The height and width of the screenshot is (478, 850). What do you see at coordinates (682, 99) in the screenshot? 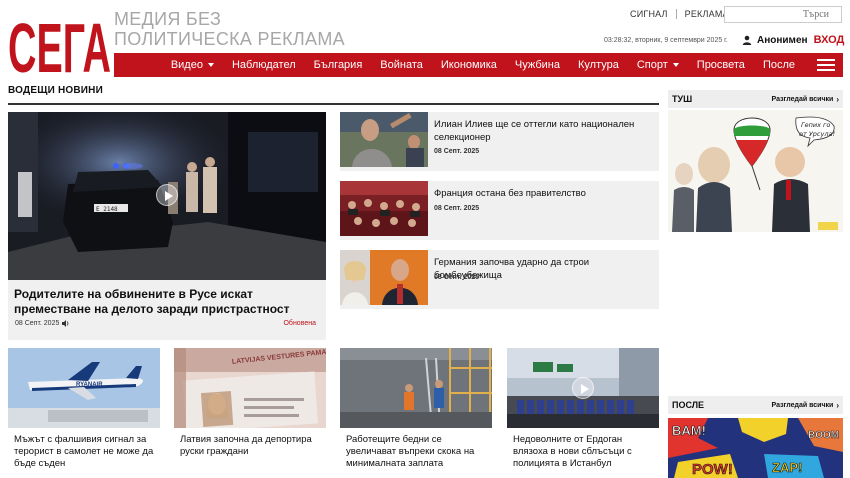
I see `tush-title: ТУШ` at bounding box center [682, 99].